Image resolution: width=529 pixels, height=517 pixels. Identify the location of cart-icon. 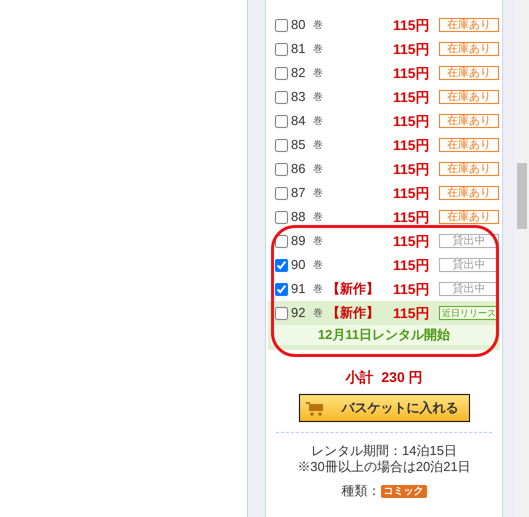
(315, 408).